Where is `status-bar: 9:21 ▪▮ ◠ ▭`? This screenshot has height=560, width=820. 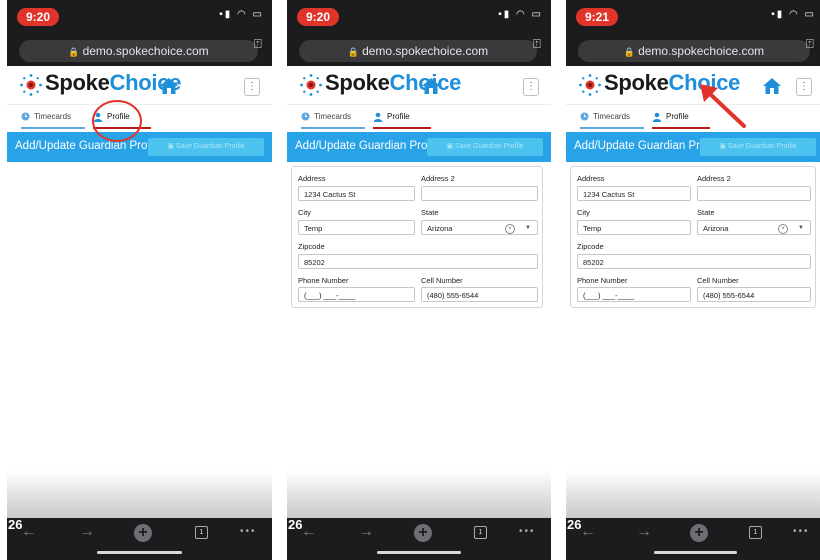 status-bar: 9:21 ▪▮ ◠ ▭ is located at coordinates (693, 18).